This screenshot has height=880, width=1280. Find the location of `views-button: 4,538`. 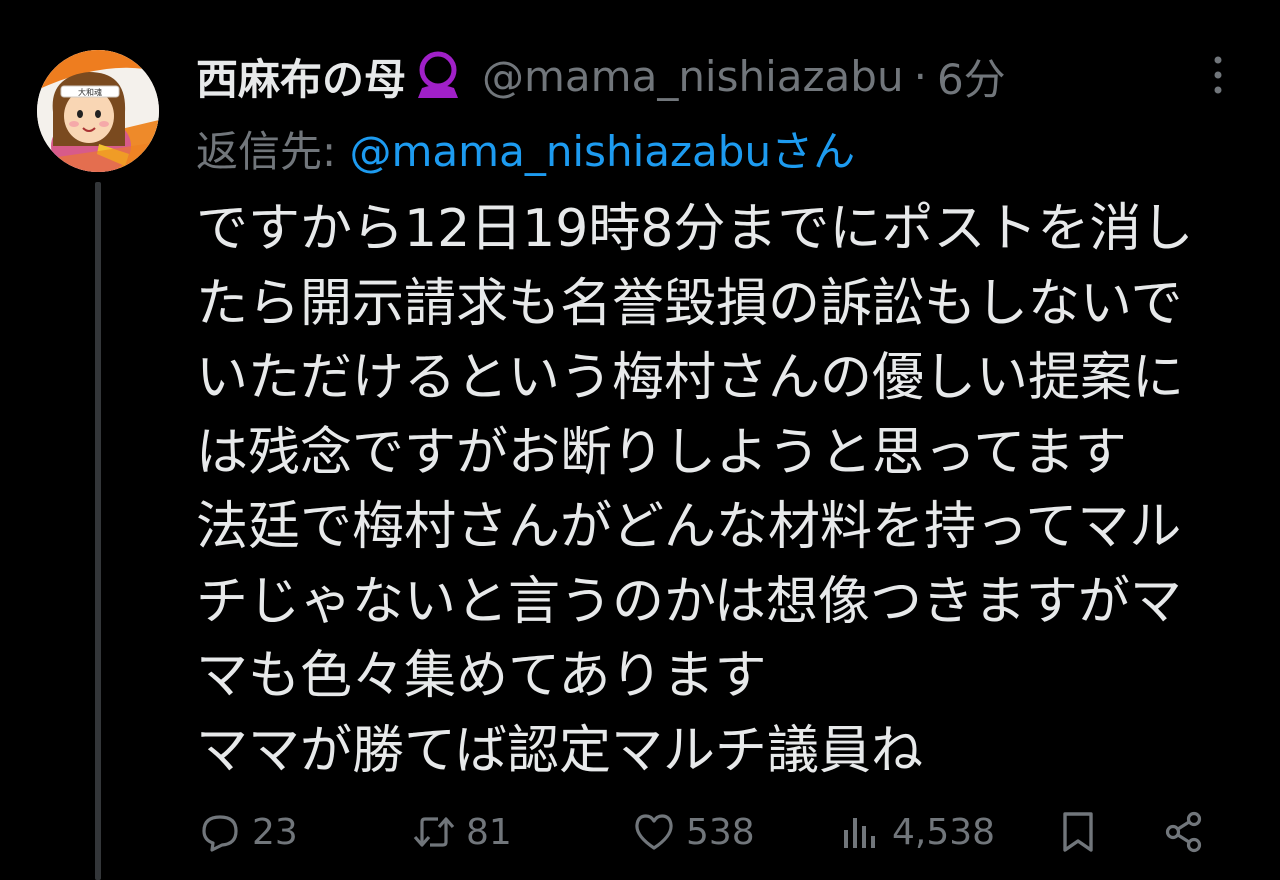

views-button: 4,538 is located at coordinates (916, 832).